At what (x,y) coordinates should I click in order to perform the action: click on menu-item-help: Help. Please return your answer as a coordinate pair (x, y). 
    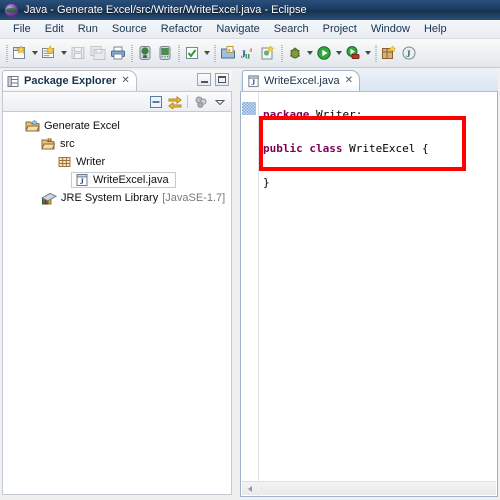
    Looking at the image, I should click on (435, 29).